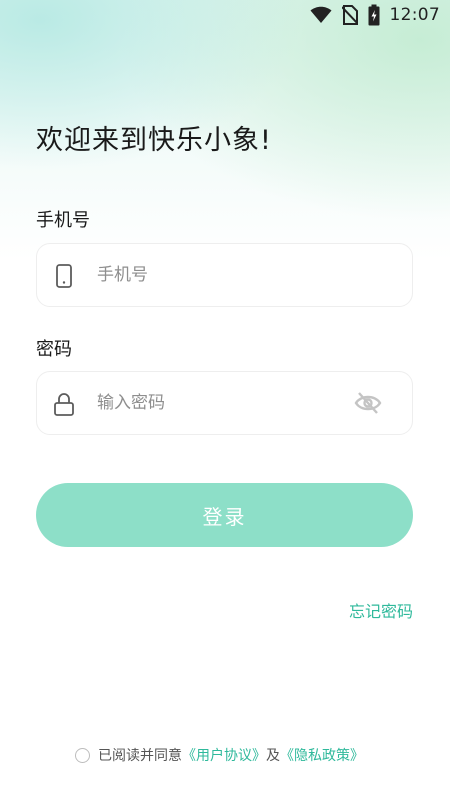 This screenshot has width=450, height=800. I want to click on agreement-row: 已阅读并同意 《用户协议》 及 《隐私政策》, so click(219, 755).